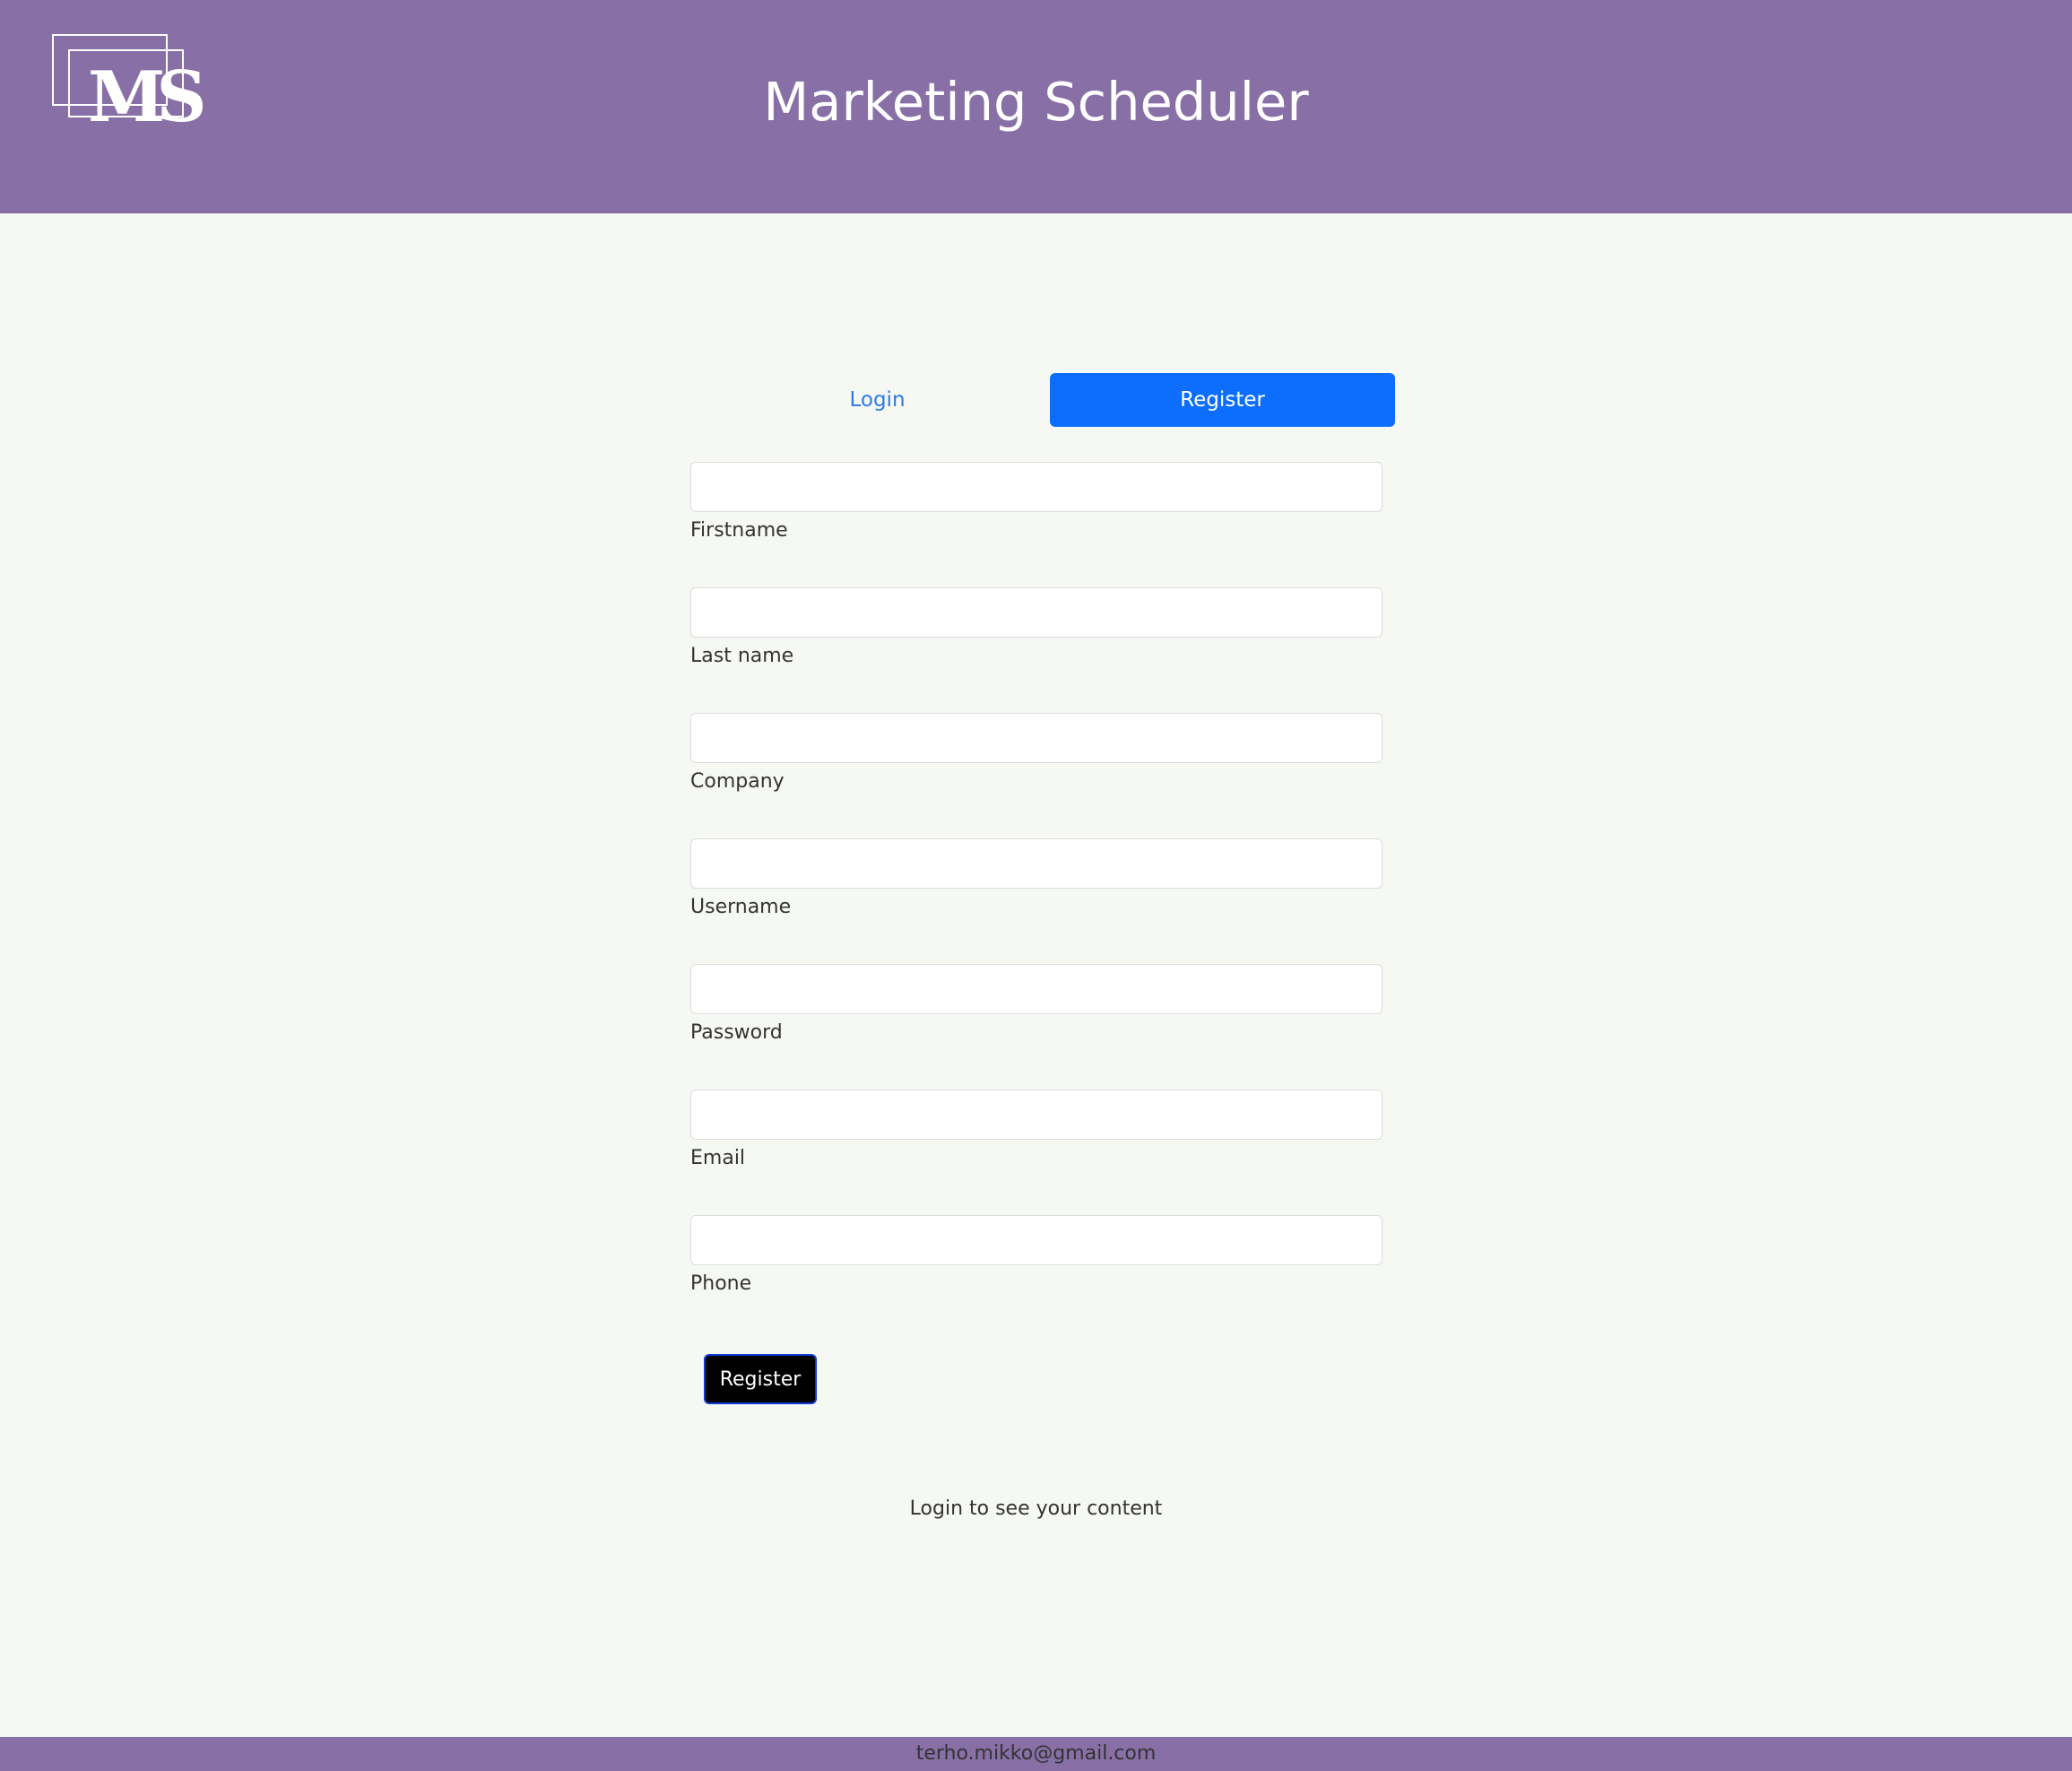  Describe the element at coordinates (1036, 487) in the screenshot. I see `firstname-input` at that location.